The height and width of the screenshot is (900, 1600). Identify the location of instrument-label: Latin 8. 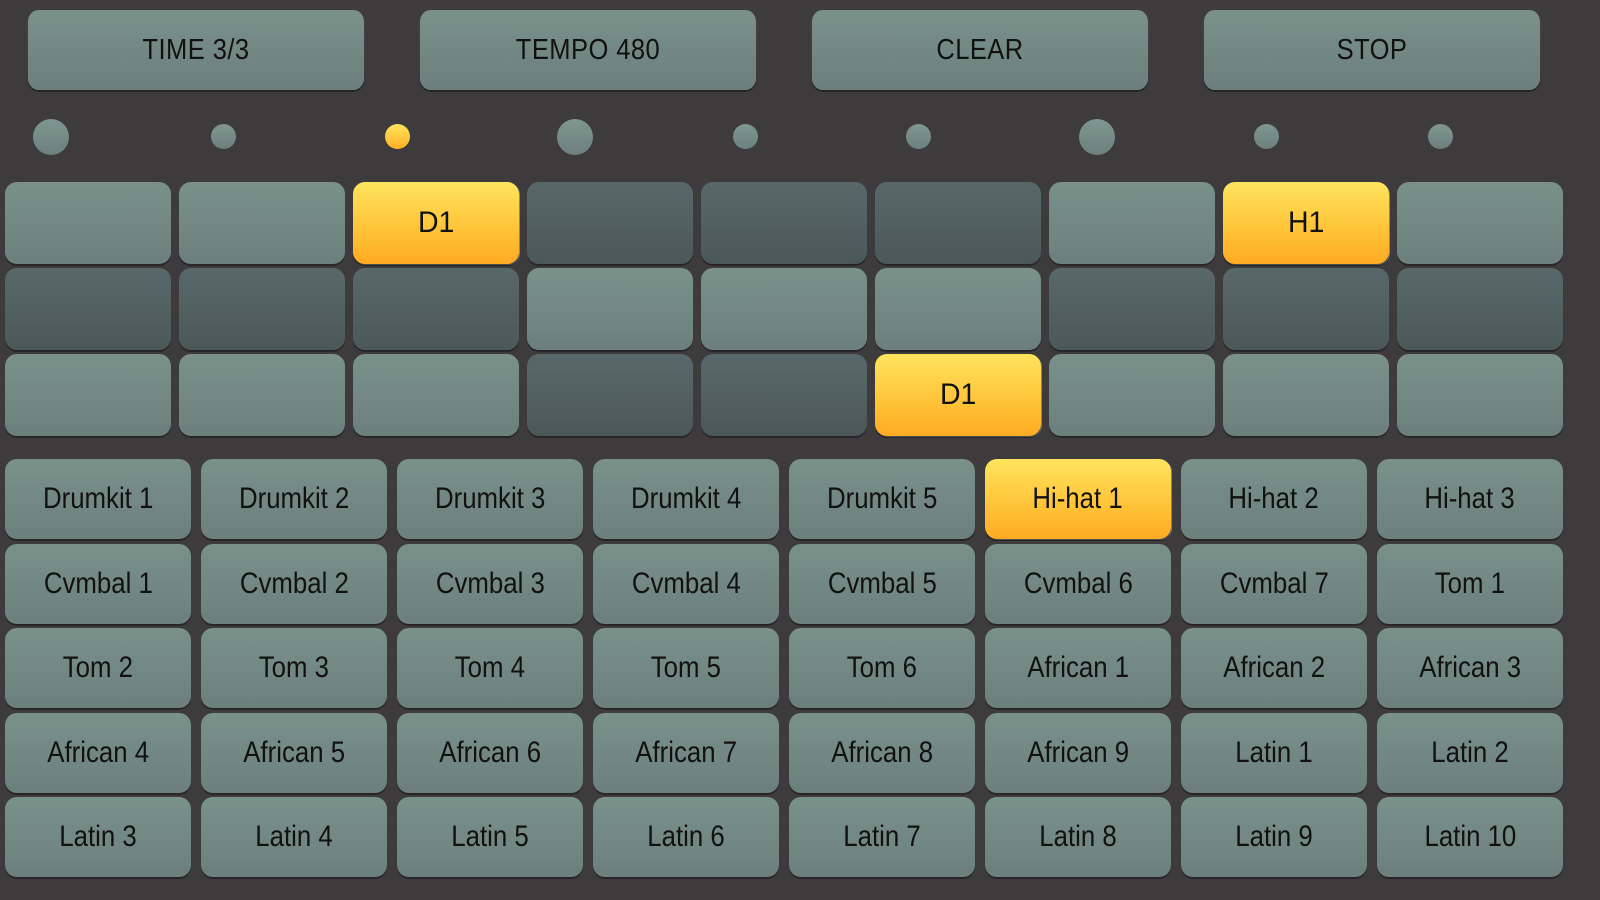
(1078, 836).